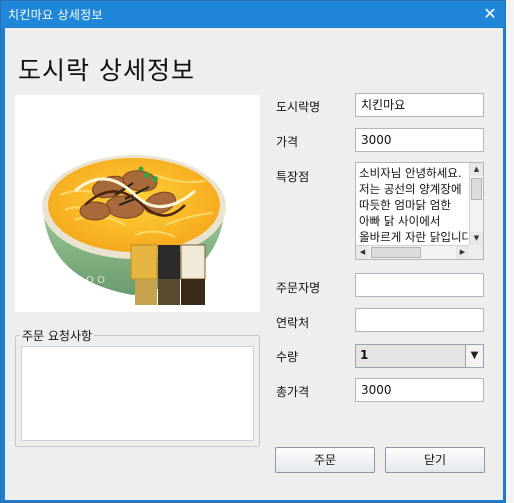 Image resolution: width=514 pixels, height=503 pixels. What do you see at coordinates (476, 169) in the screenshot?
I see `scroll-up-icon: ▲` at bounding box center [476, 169].